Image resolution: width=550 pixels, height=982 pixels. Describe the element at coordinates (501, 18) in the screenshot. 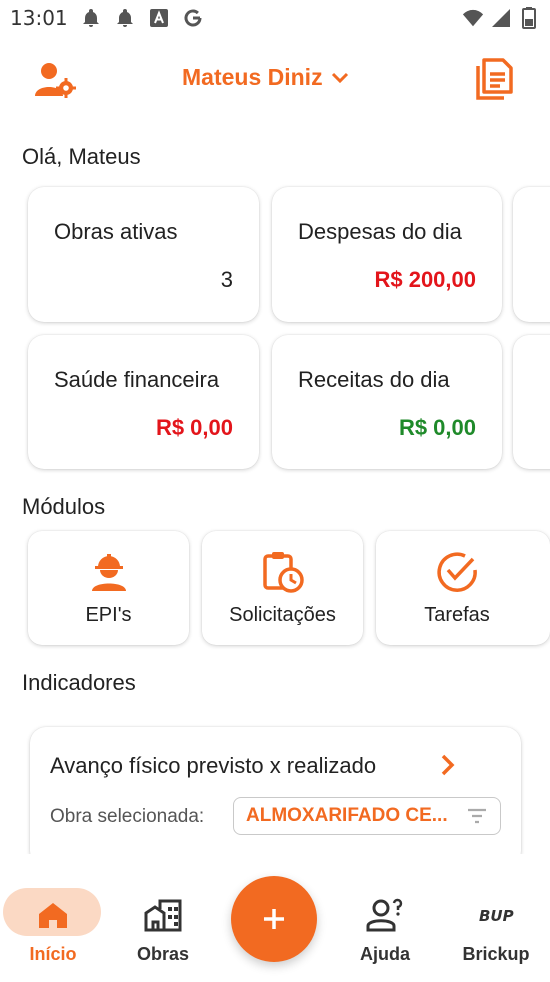

I see `signal-icon` at that location.